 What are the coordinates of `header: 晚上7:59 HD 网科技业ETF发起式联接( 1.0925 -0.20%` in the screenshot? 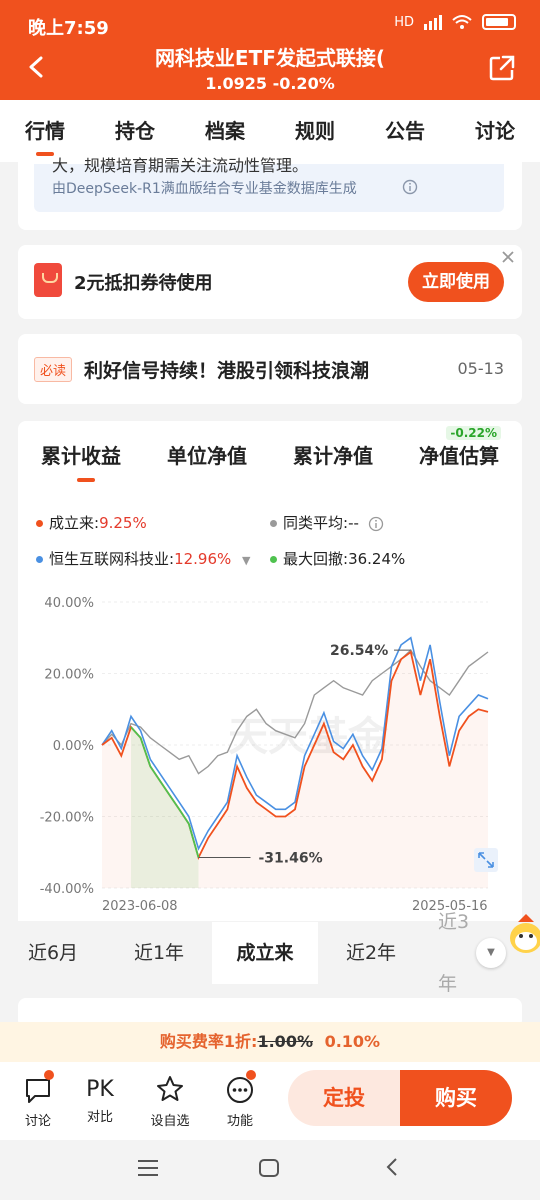 It's located at (270, 50).